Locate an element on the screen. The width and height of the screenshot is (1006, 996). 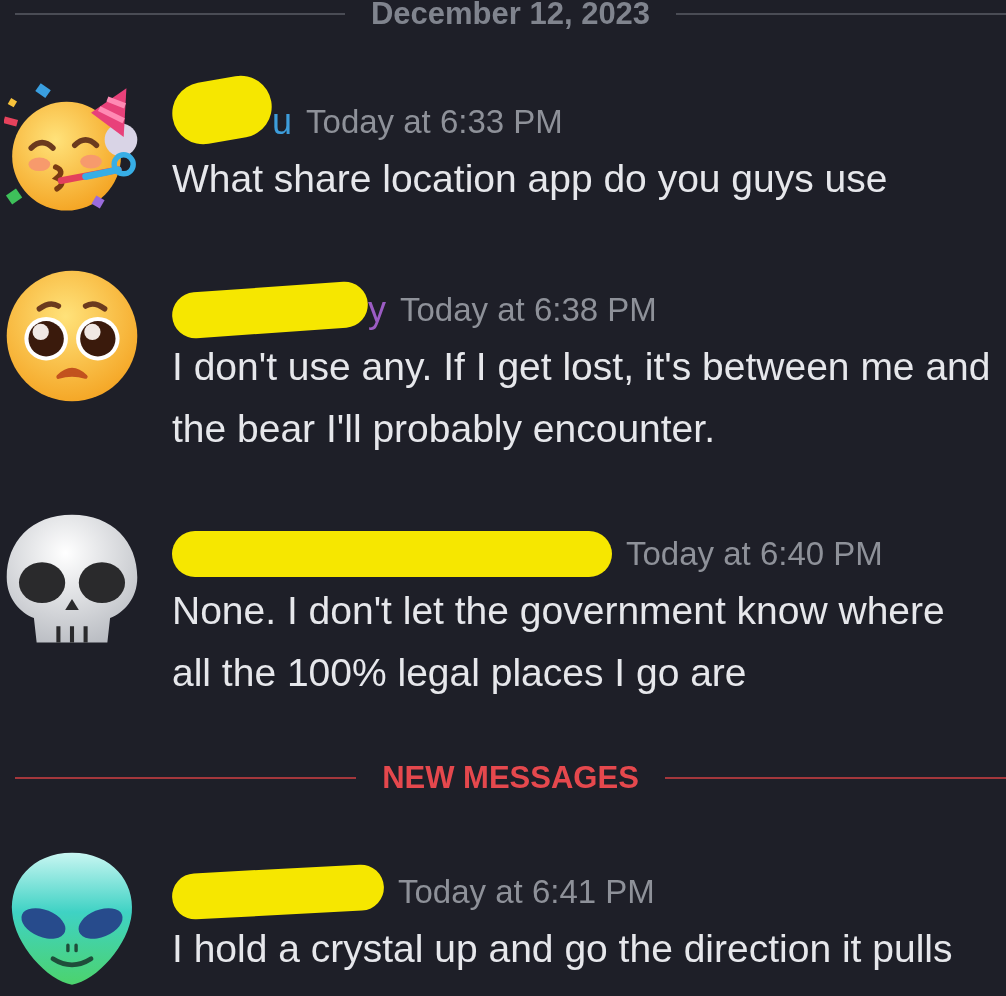
pleading-face-icon is located at coordinates (72, 336).